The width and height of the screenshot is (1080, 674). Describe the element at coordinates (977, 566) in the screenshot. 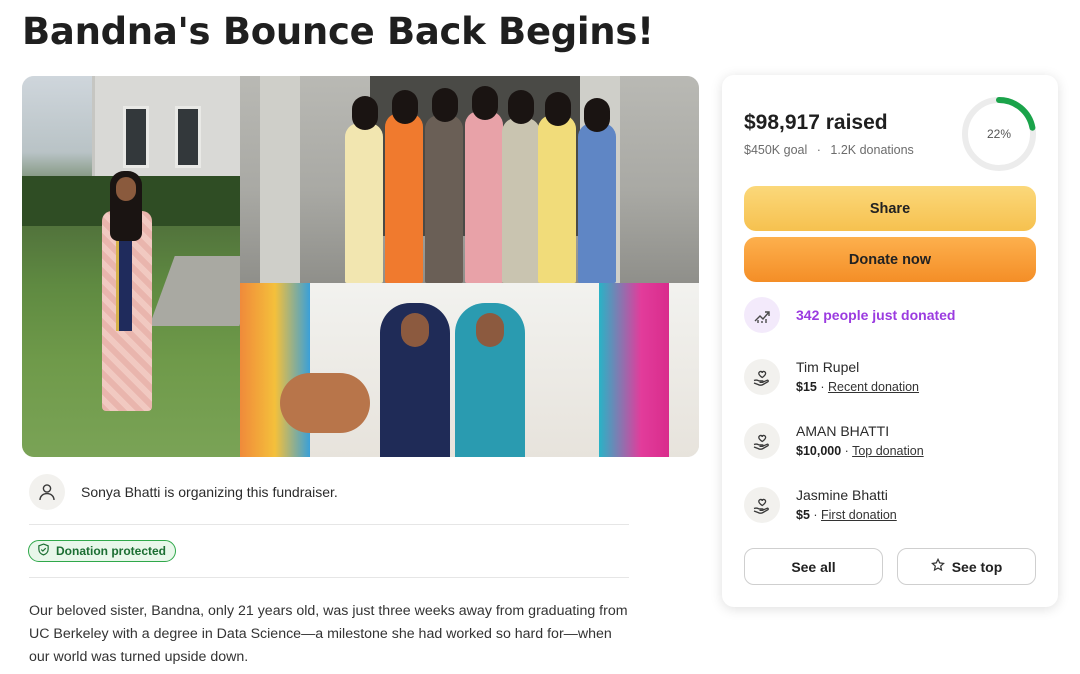

I see `see-top-label: See top` at that location.